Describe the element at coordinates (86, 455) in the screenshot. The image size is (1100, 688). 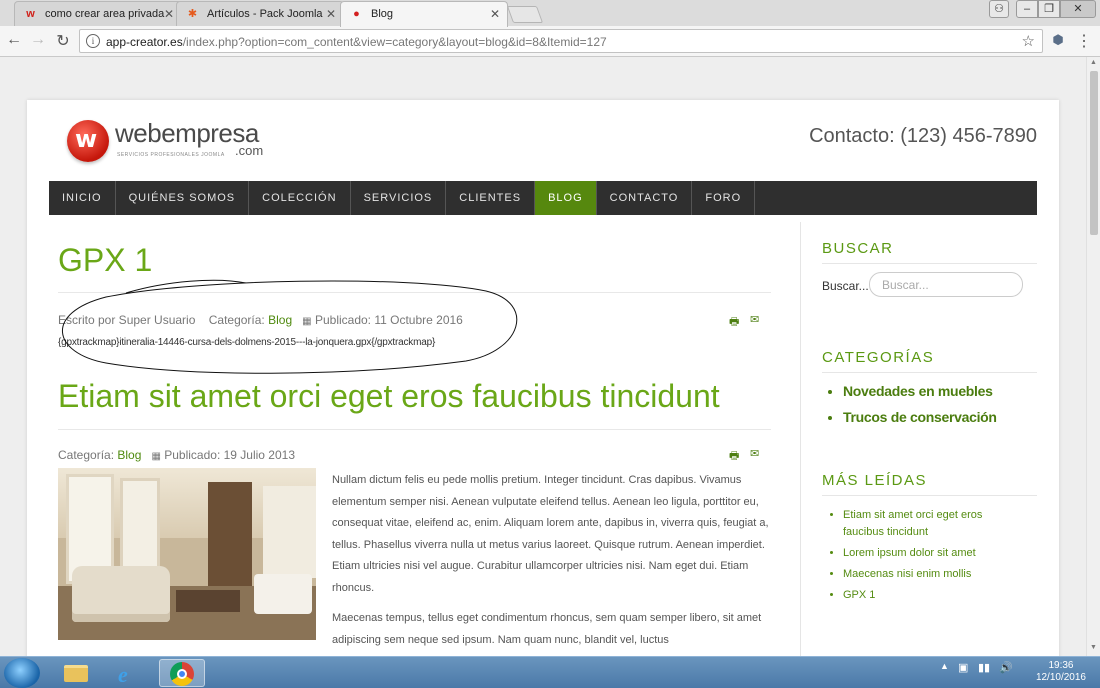
I see `category-label: Categoría:` at that location.